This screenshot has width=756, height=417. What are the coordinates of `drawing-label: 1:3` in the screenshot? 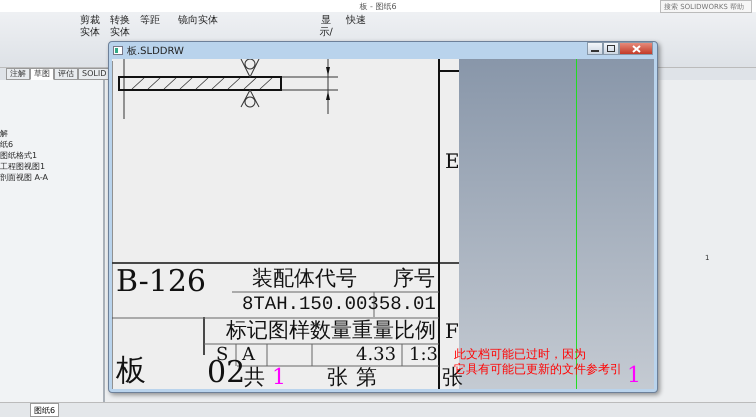 It's located at (423, 355).